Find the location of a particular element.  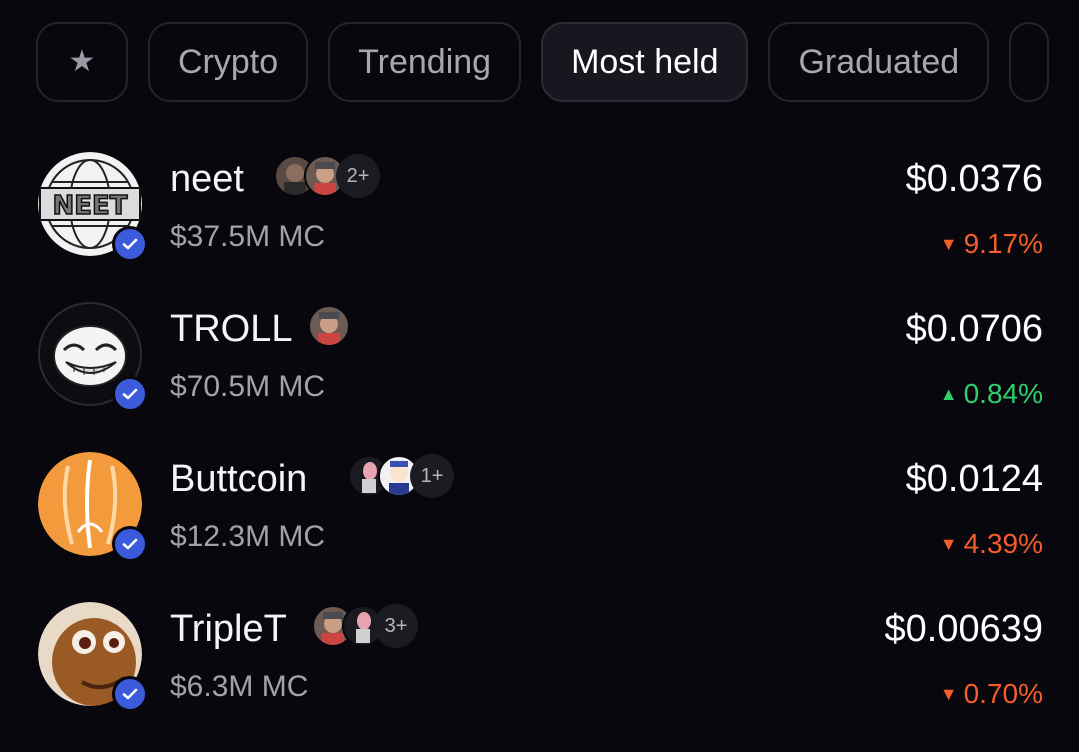

token-price: $0.00639 is located at coordinates (964, 629).